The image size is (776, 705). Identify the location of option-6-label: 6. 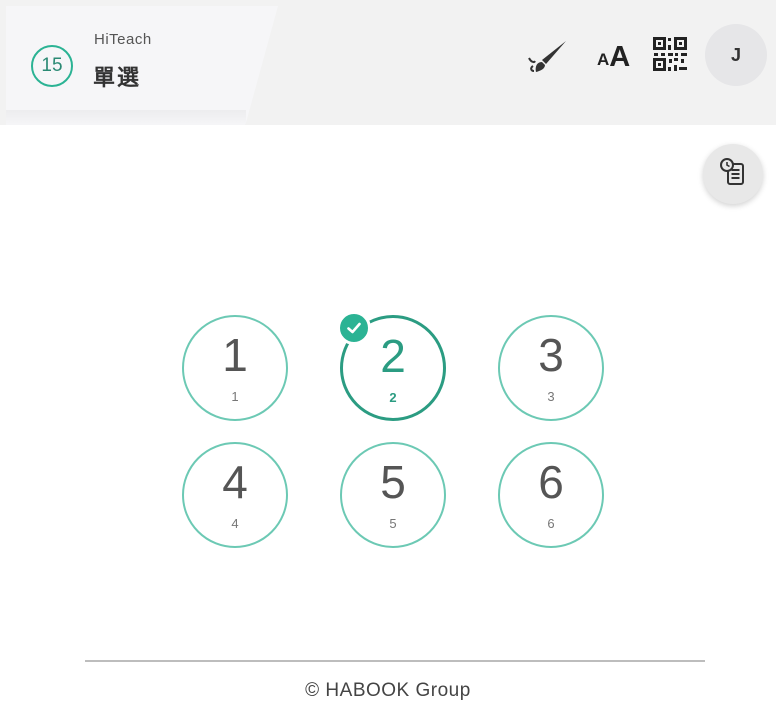
(551, 482).